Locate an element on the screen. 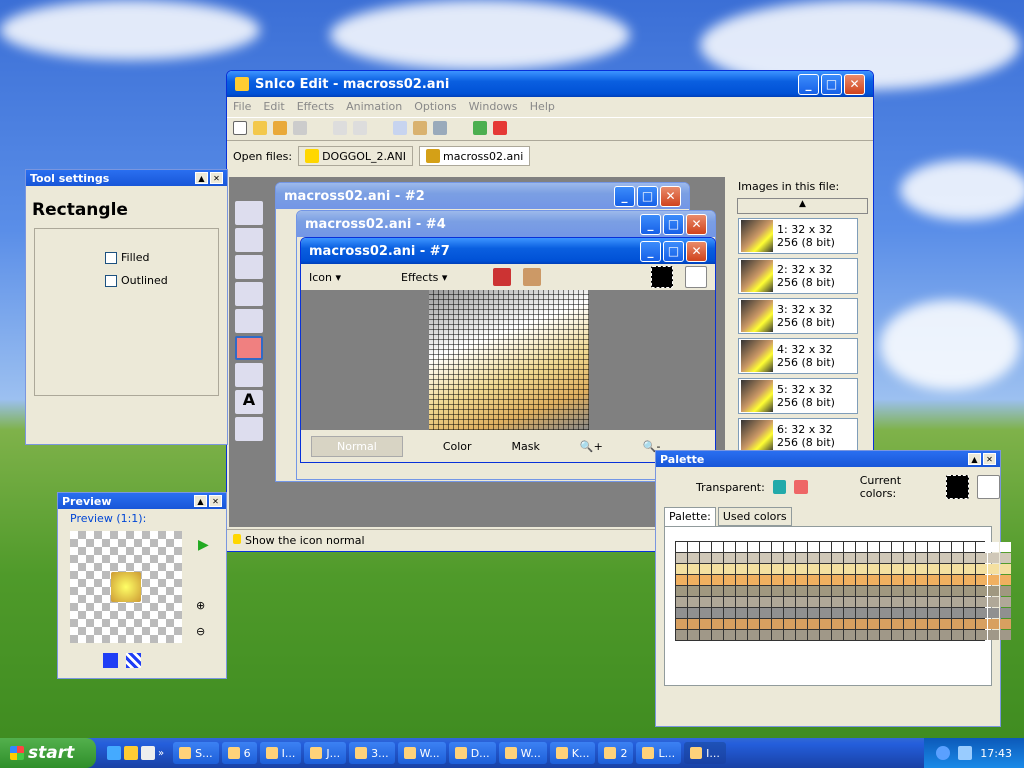 The width and height of the screenshot is (1024, 768). close-button: ✕ is located at coordinates (854, 84).